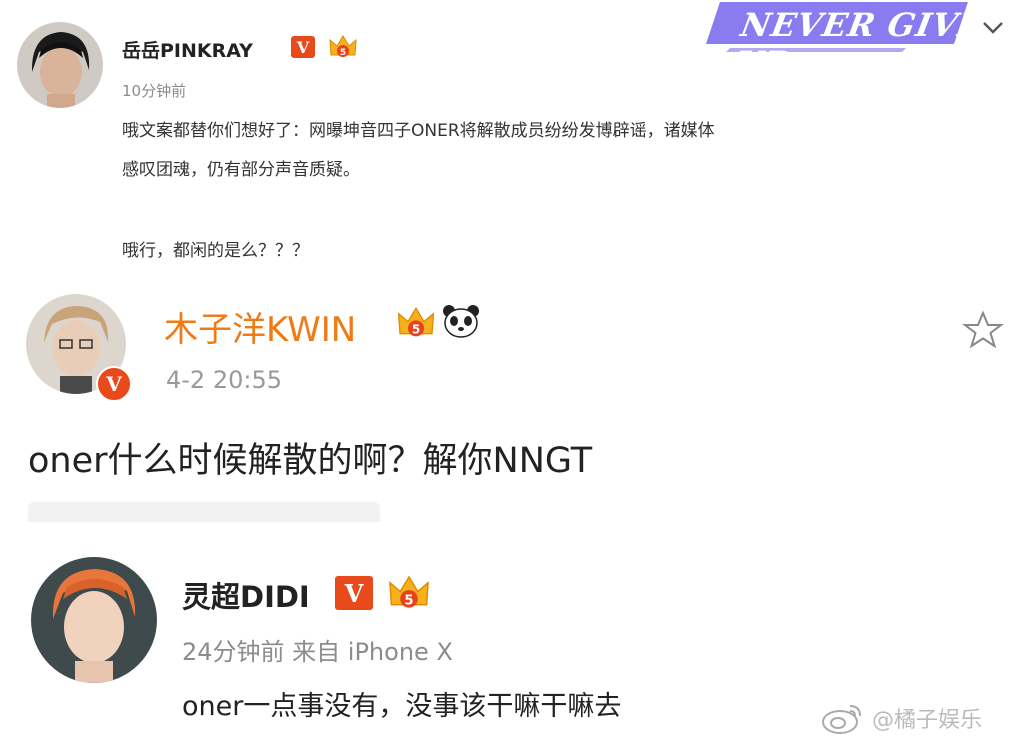 This screenshot has width=1024, height=747. I want to click on panda-icon, so click(461, 323).